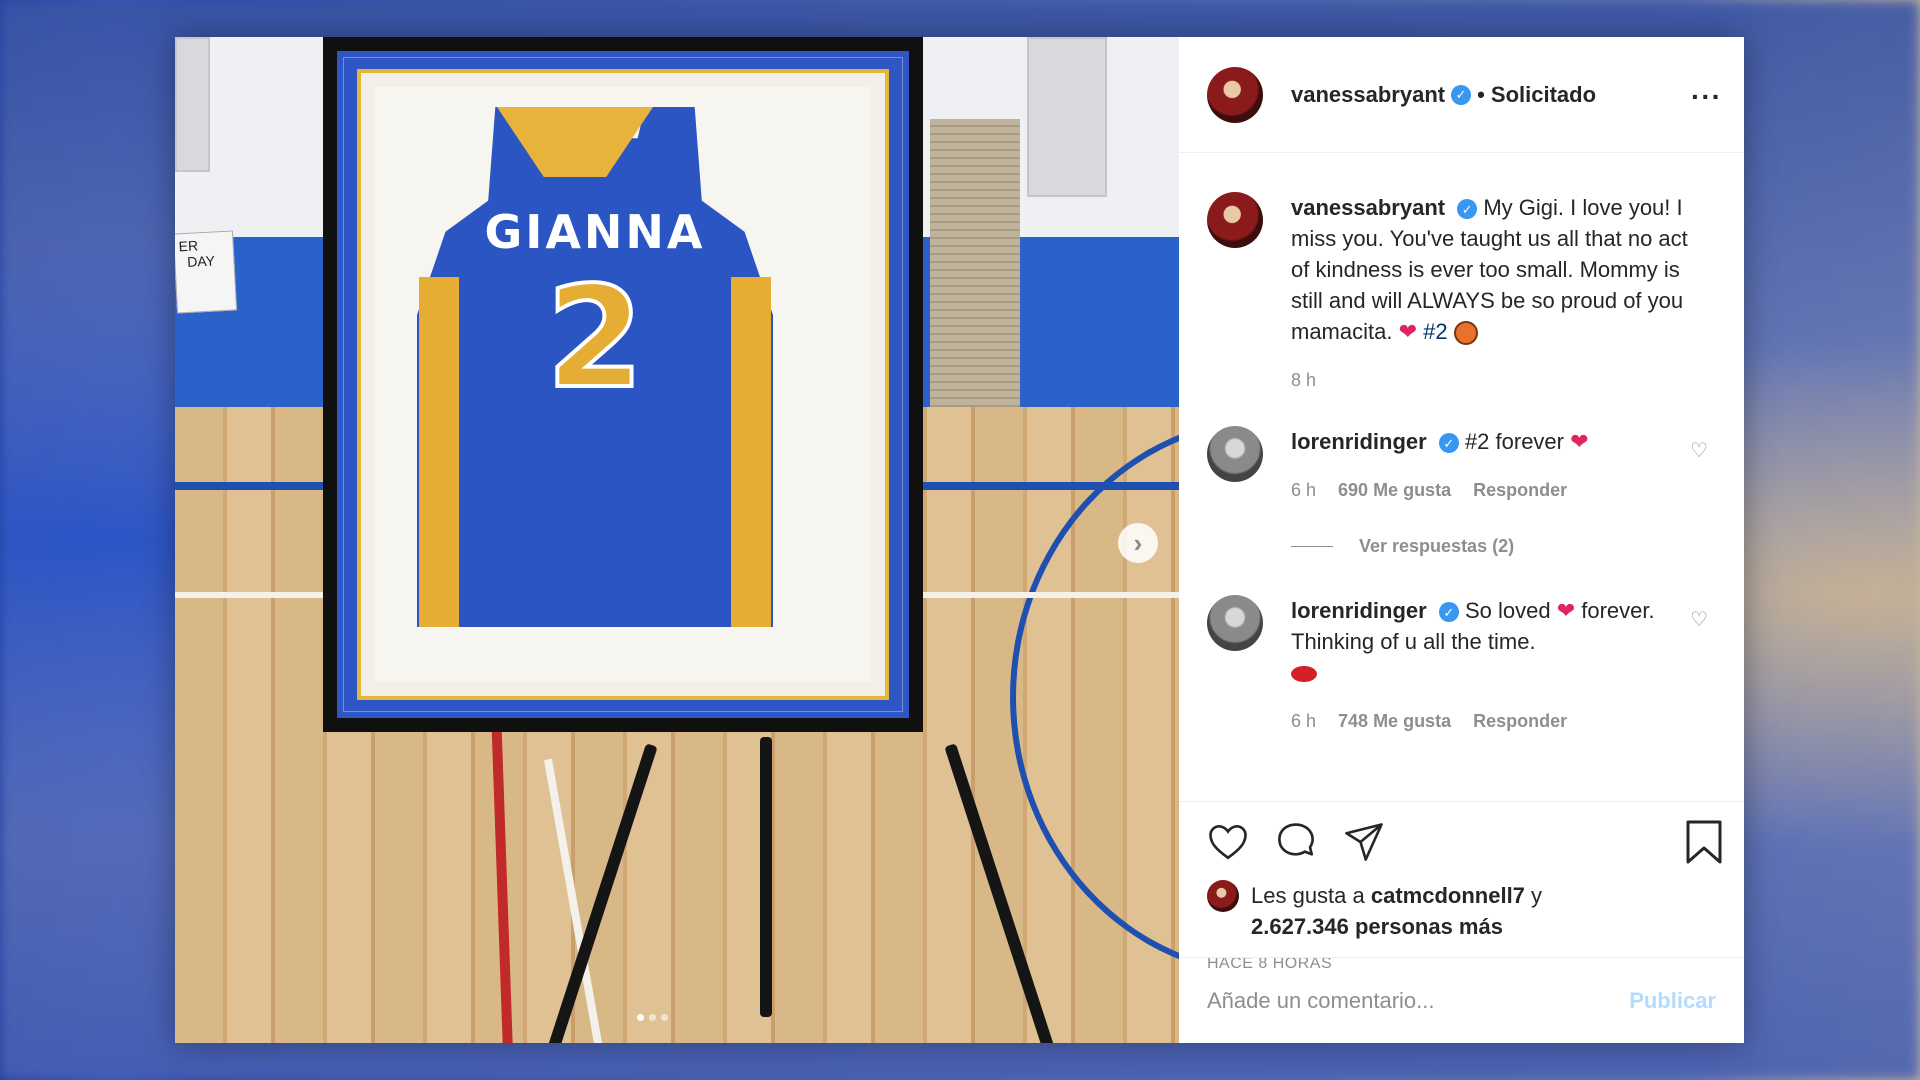 This screenshot has height=1080, width=1920. I want to click on gym-door, so click(975, 269).